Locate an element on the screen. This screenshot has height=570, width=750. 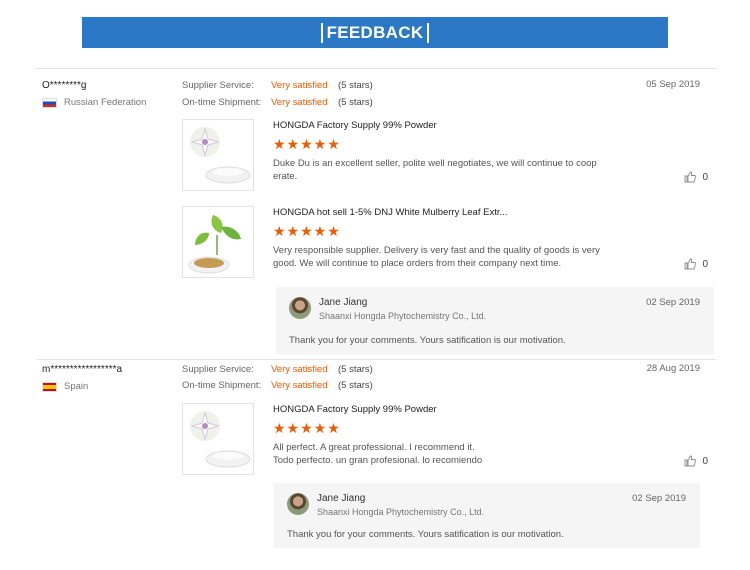
banner-right-bar is located at coordinates (428, 33).